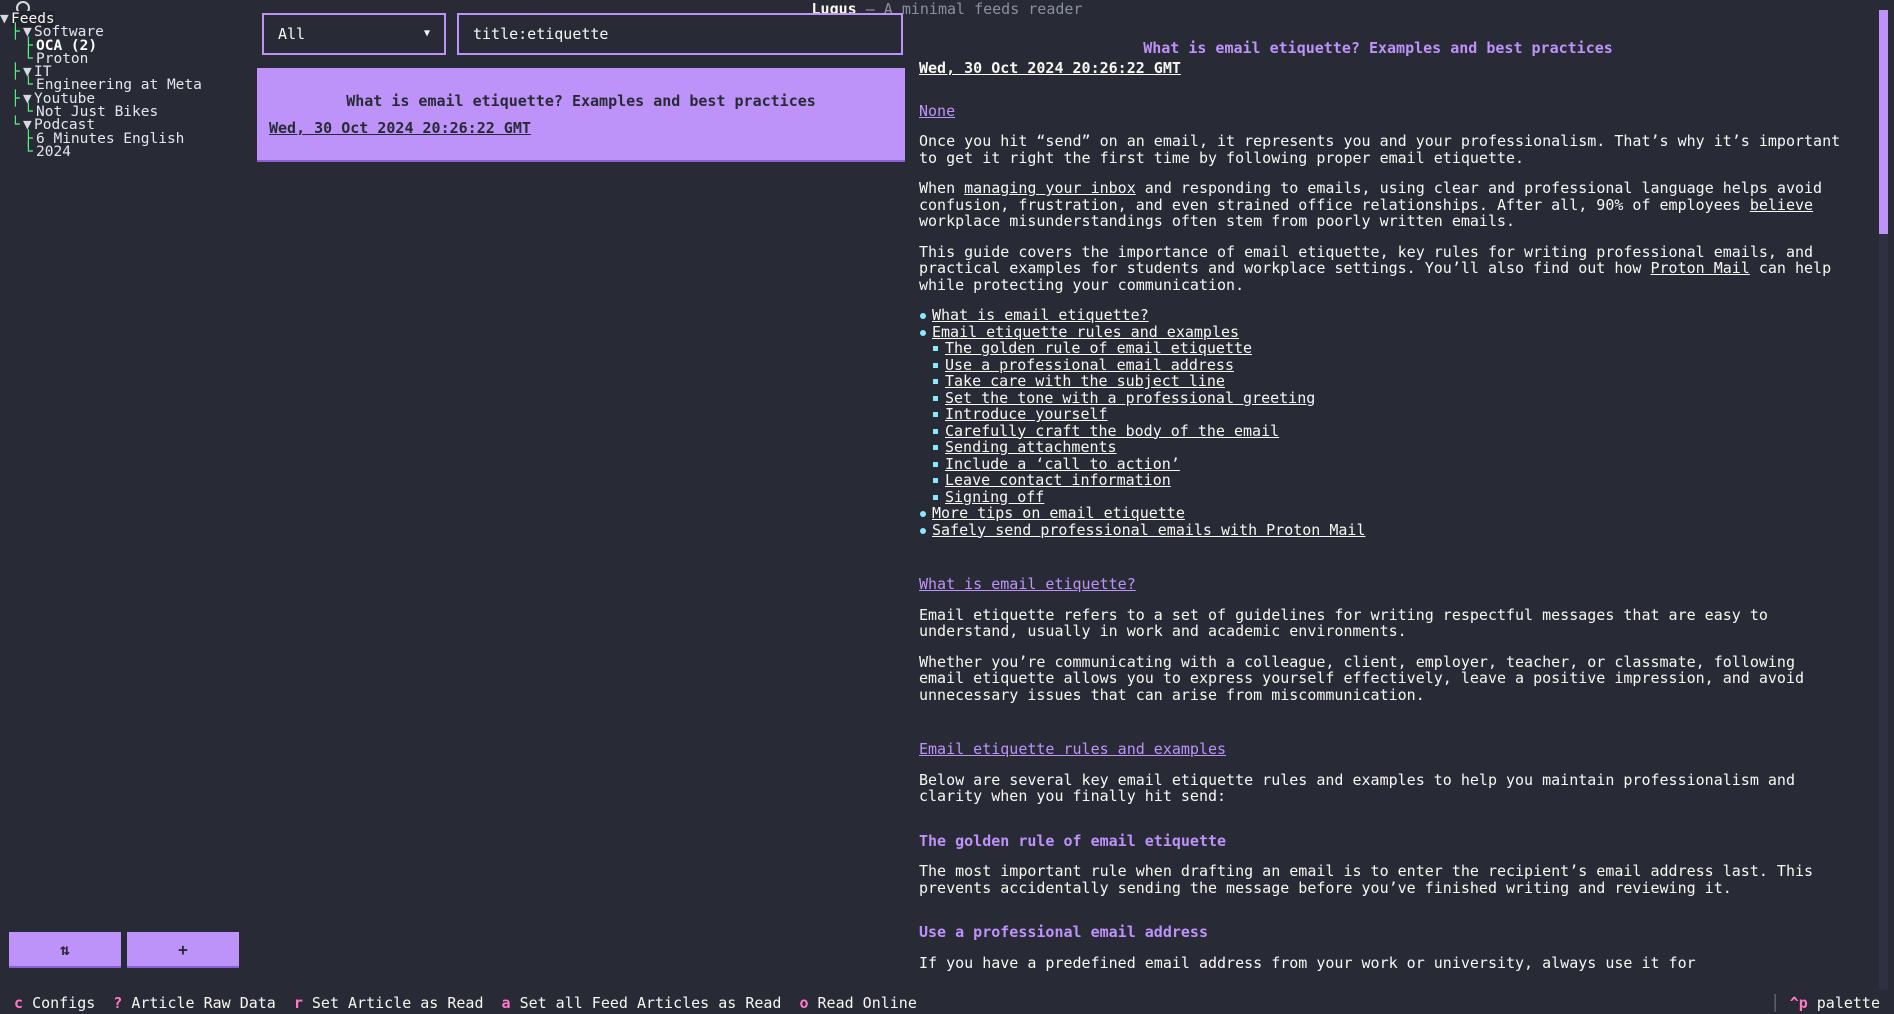 This screenshot has height=1014, width=1894. Describe the element at coordinates (1383, 513) in the screenshot. I see `article-toc-item: More tips on email etiquette` at that location.